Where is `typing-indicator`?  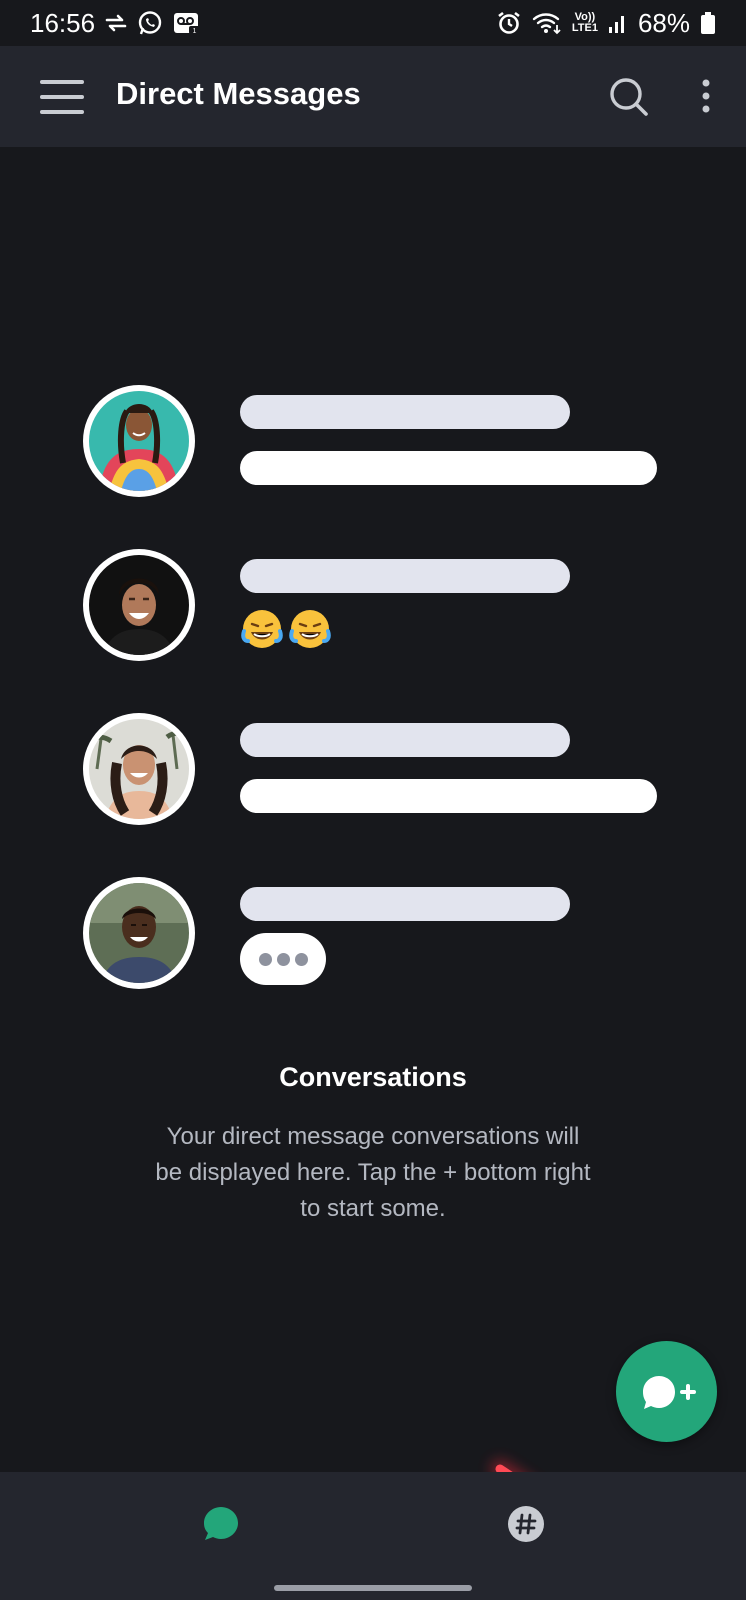
typing-indicator is located at coordinates (283, 959).